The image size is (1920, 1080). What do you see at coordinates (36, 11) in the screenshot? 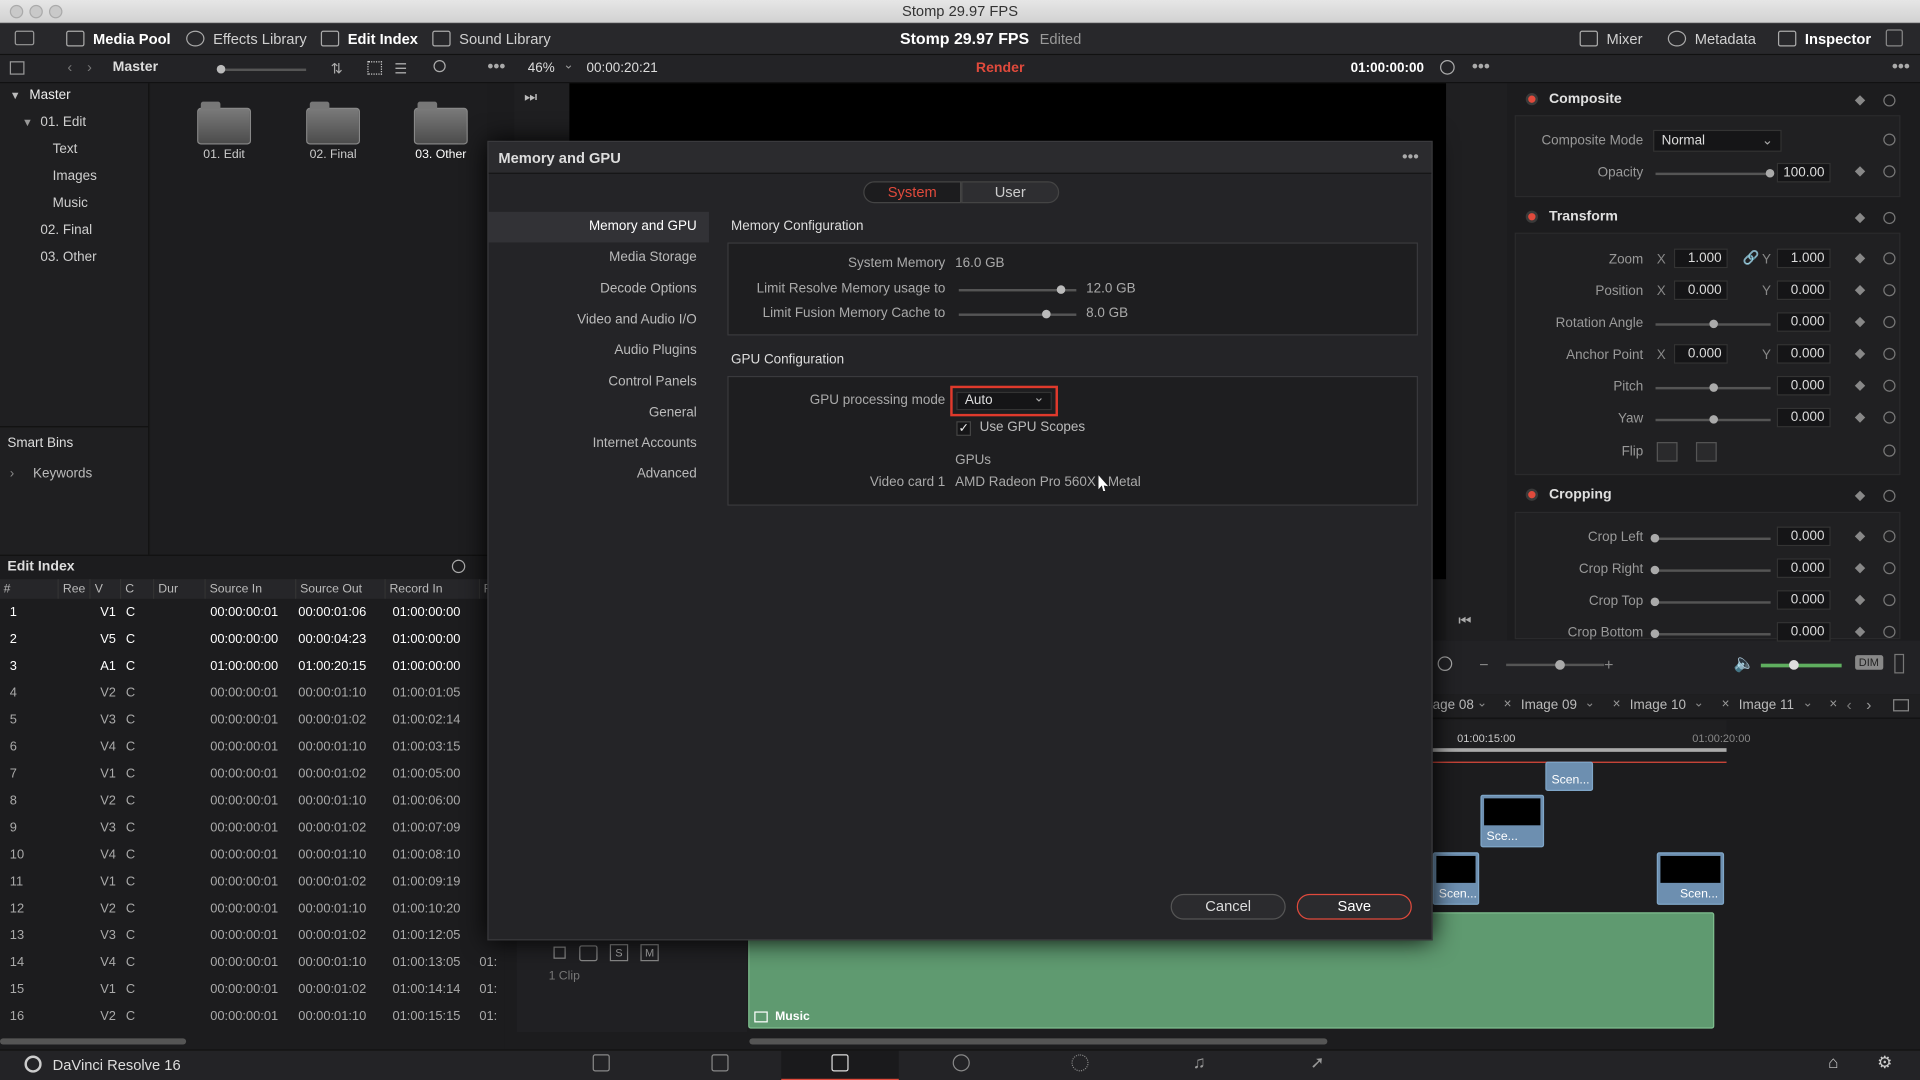
I see `minimize-window-button` at bounding box center [36, 11].